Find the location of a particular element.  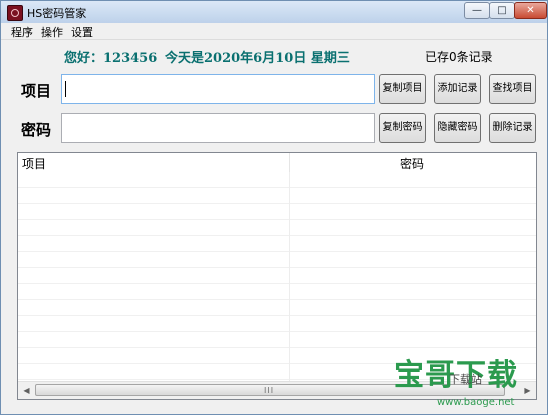

window-title: HS密码管家 is located at coordinates (57, 13).